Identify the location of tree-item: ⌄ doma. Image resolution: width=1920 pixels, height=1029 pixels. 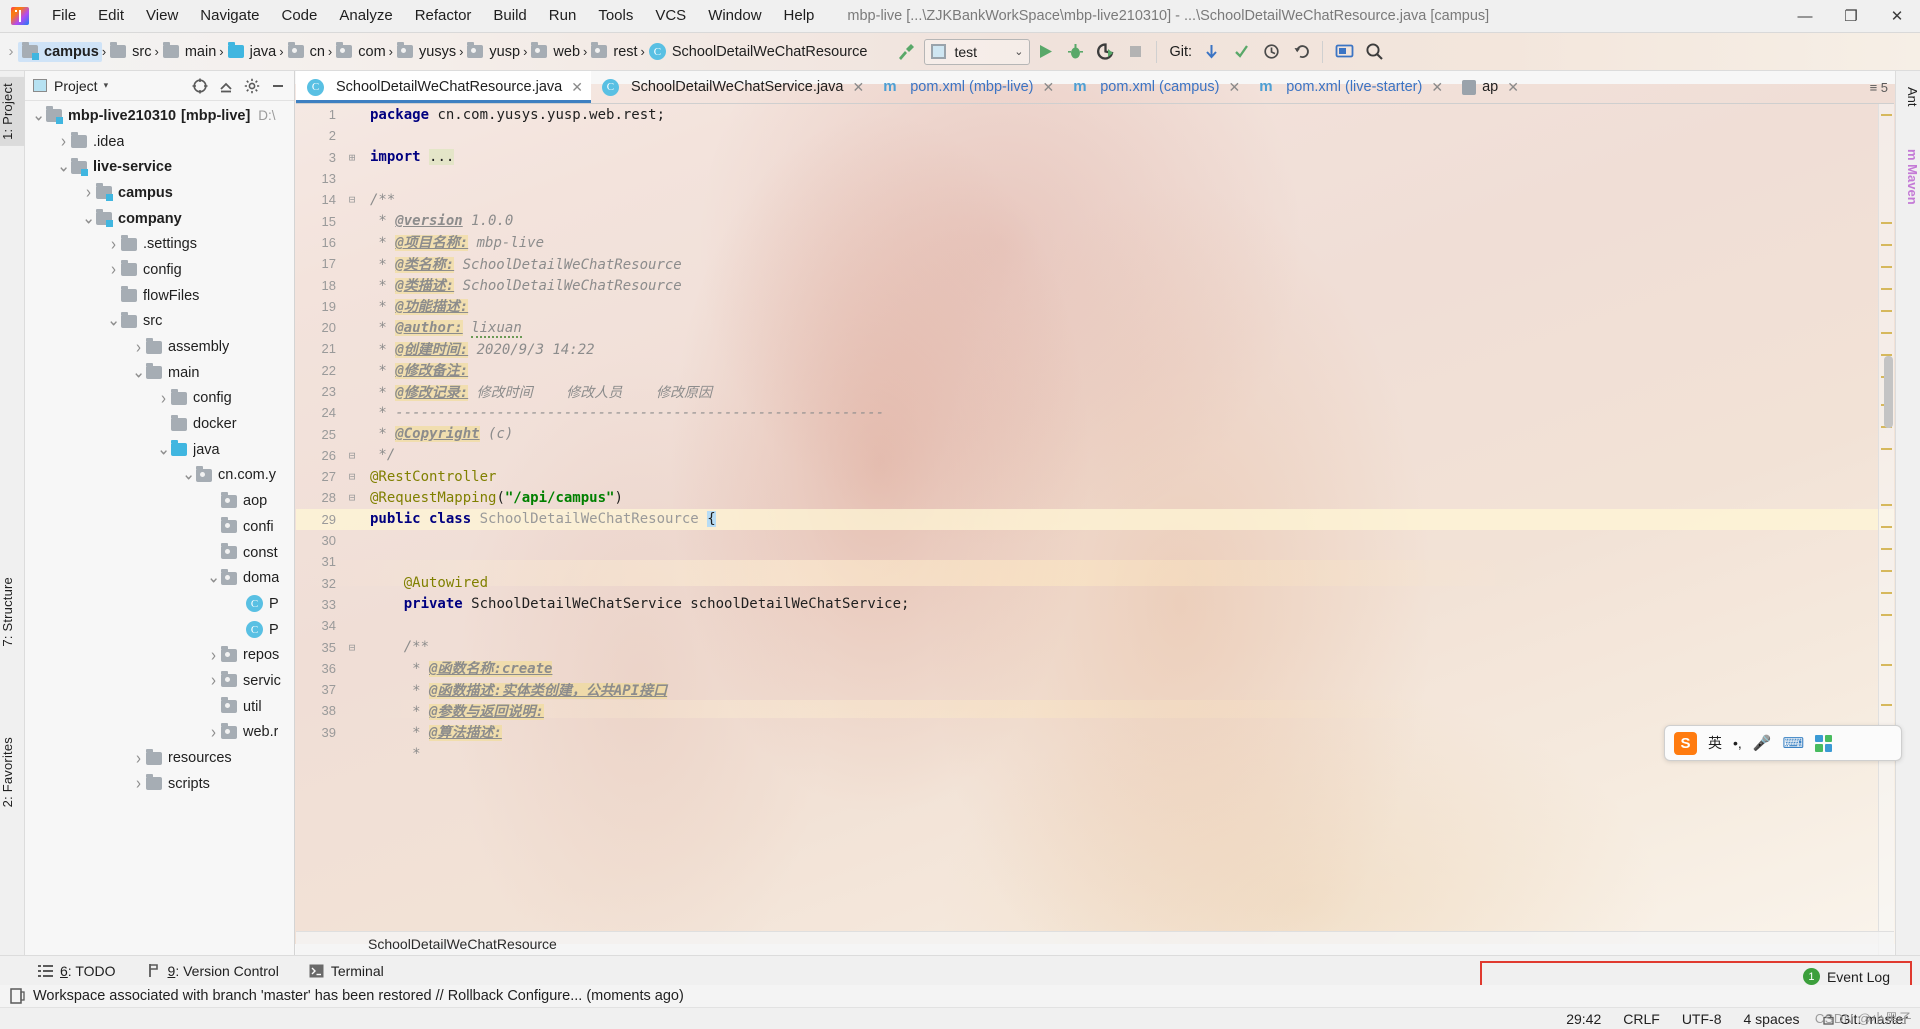
(159, 578).